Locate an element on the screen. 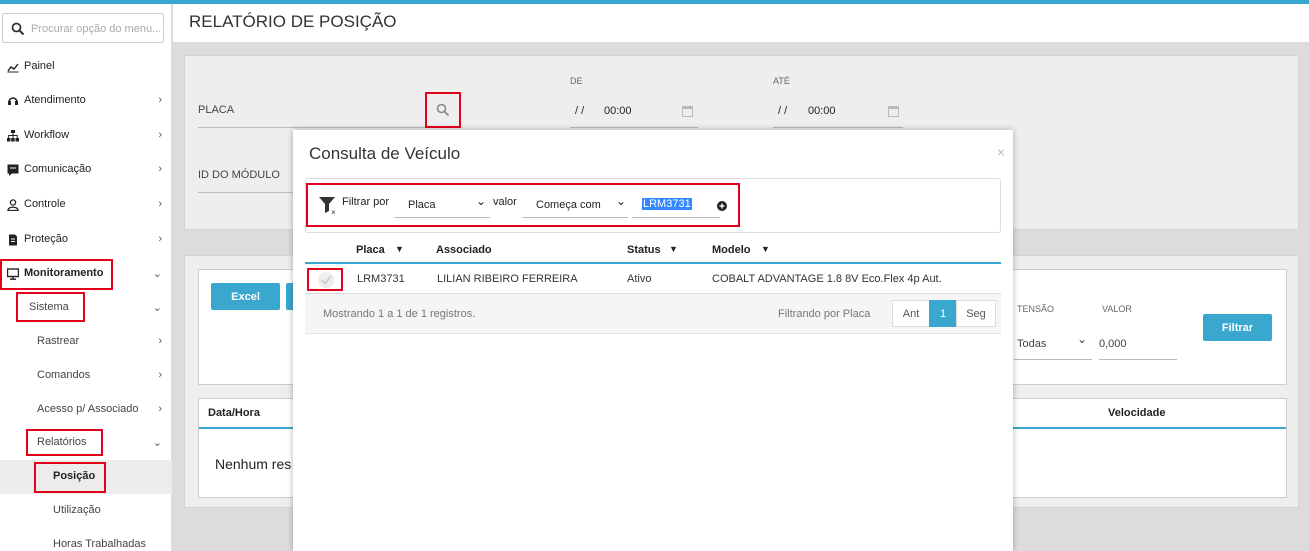 This screenshot has width=1309, height=551. filter-clear-icon: × is located at coordinates (328, 205).